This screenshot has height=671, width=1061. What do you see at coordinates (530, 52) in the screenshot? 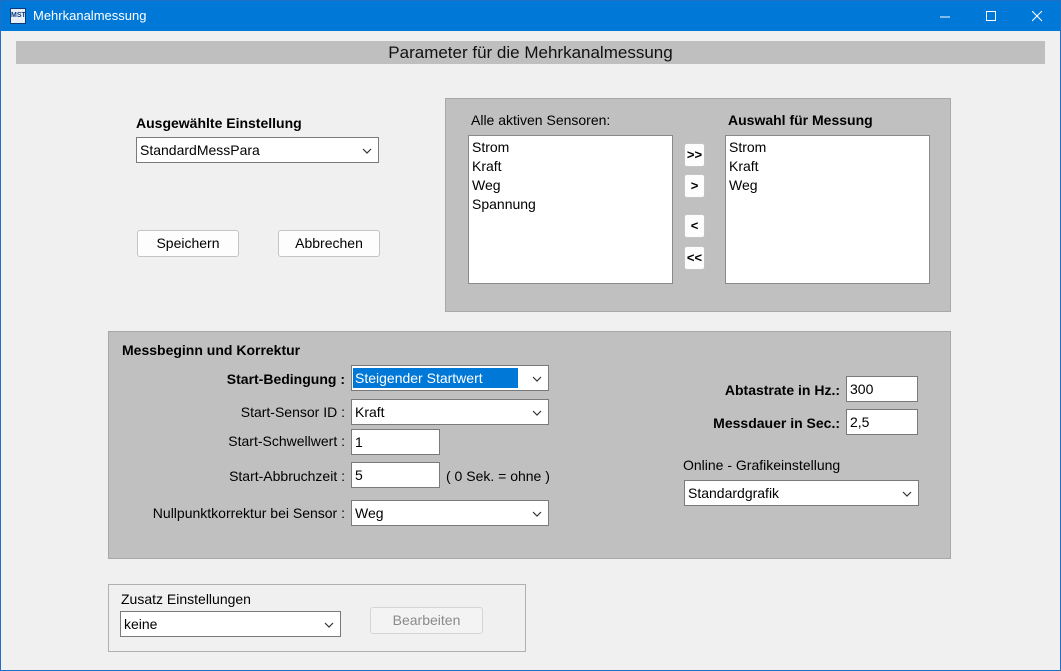
I see `page-title: Parameter für die Mehrkanalmessung` at bounding box center [530, 52].